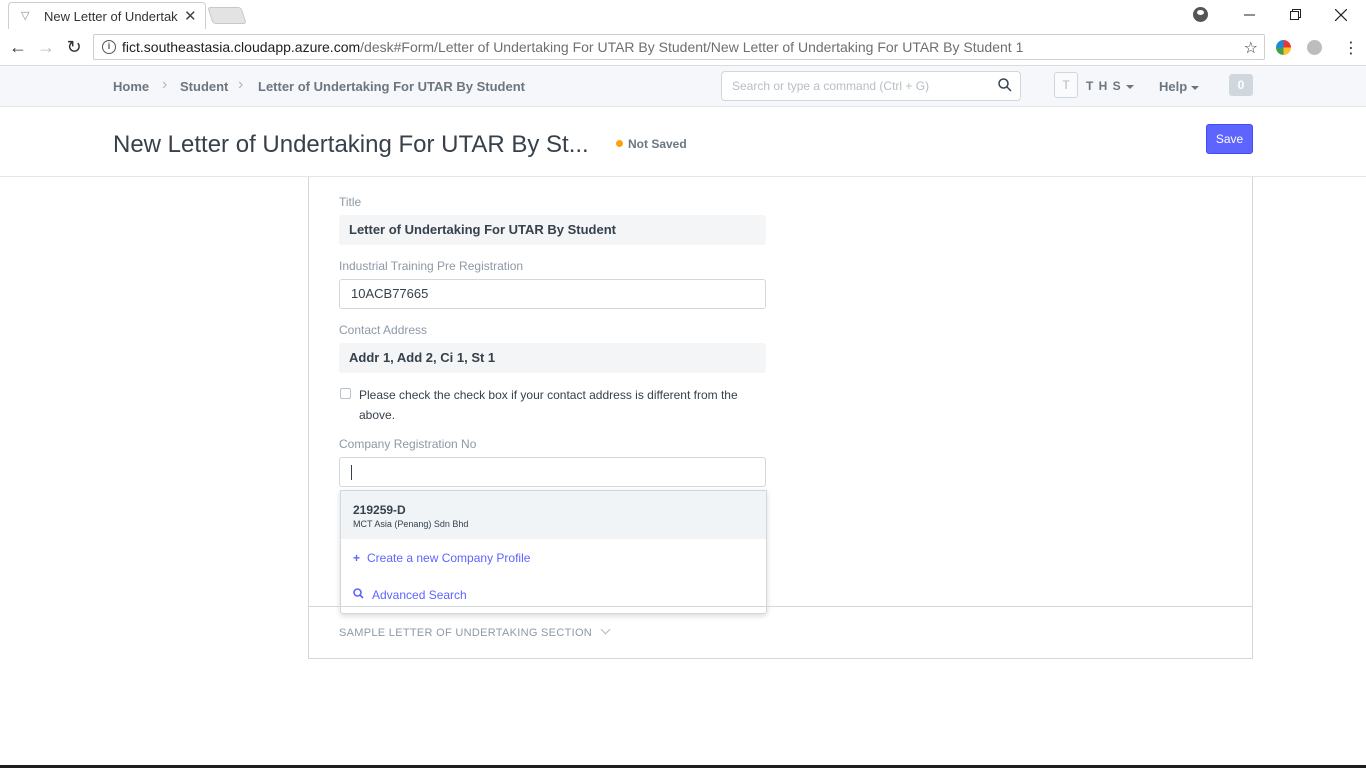  I want to click on text-cursor, so click(351, 472).